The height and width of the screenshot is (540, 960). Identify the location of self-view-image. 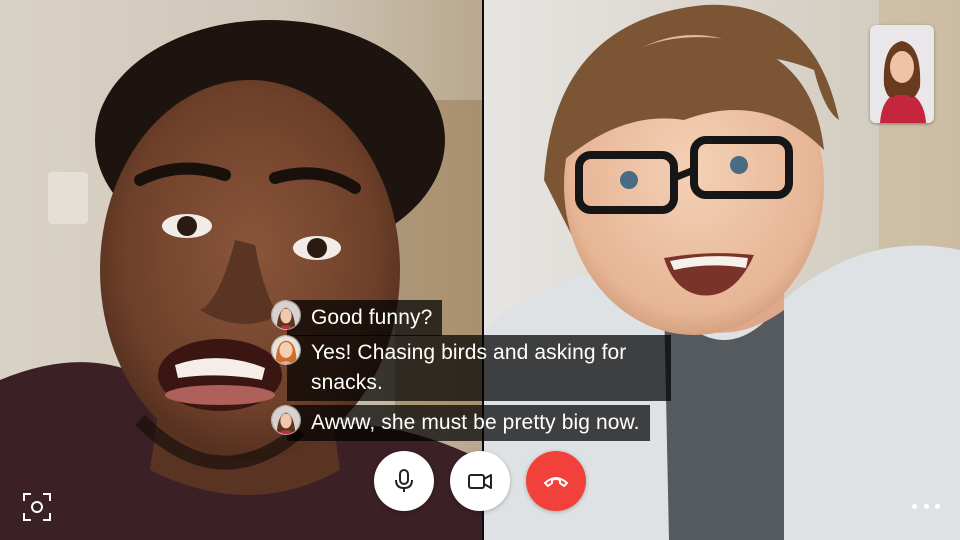
(902, 74).